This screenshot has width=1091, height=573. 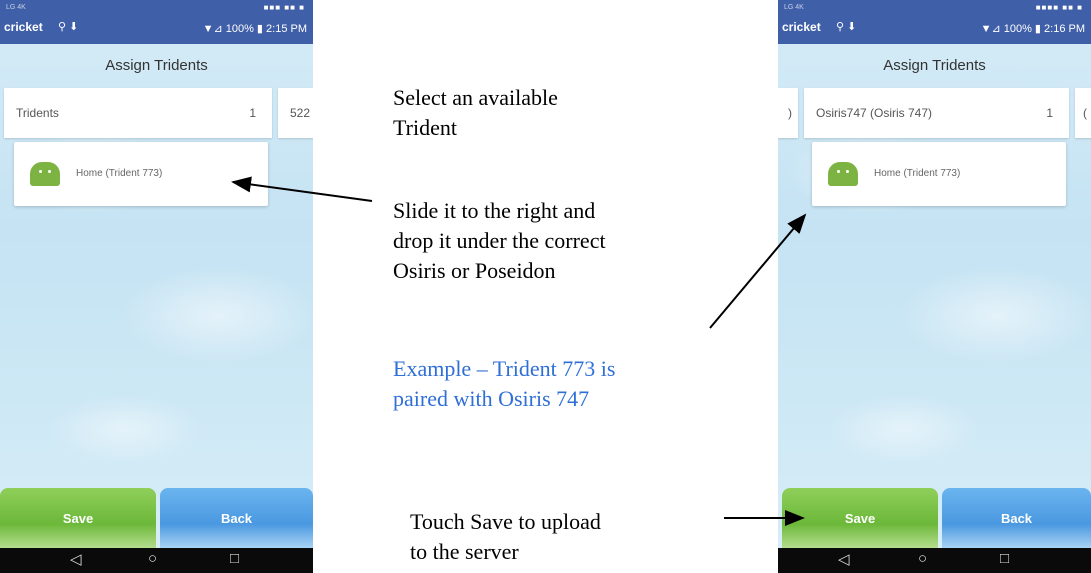 I want to click on column-header-next: 522, so click(x=295, y=113).